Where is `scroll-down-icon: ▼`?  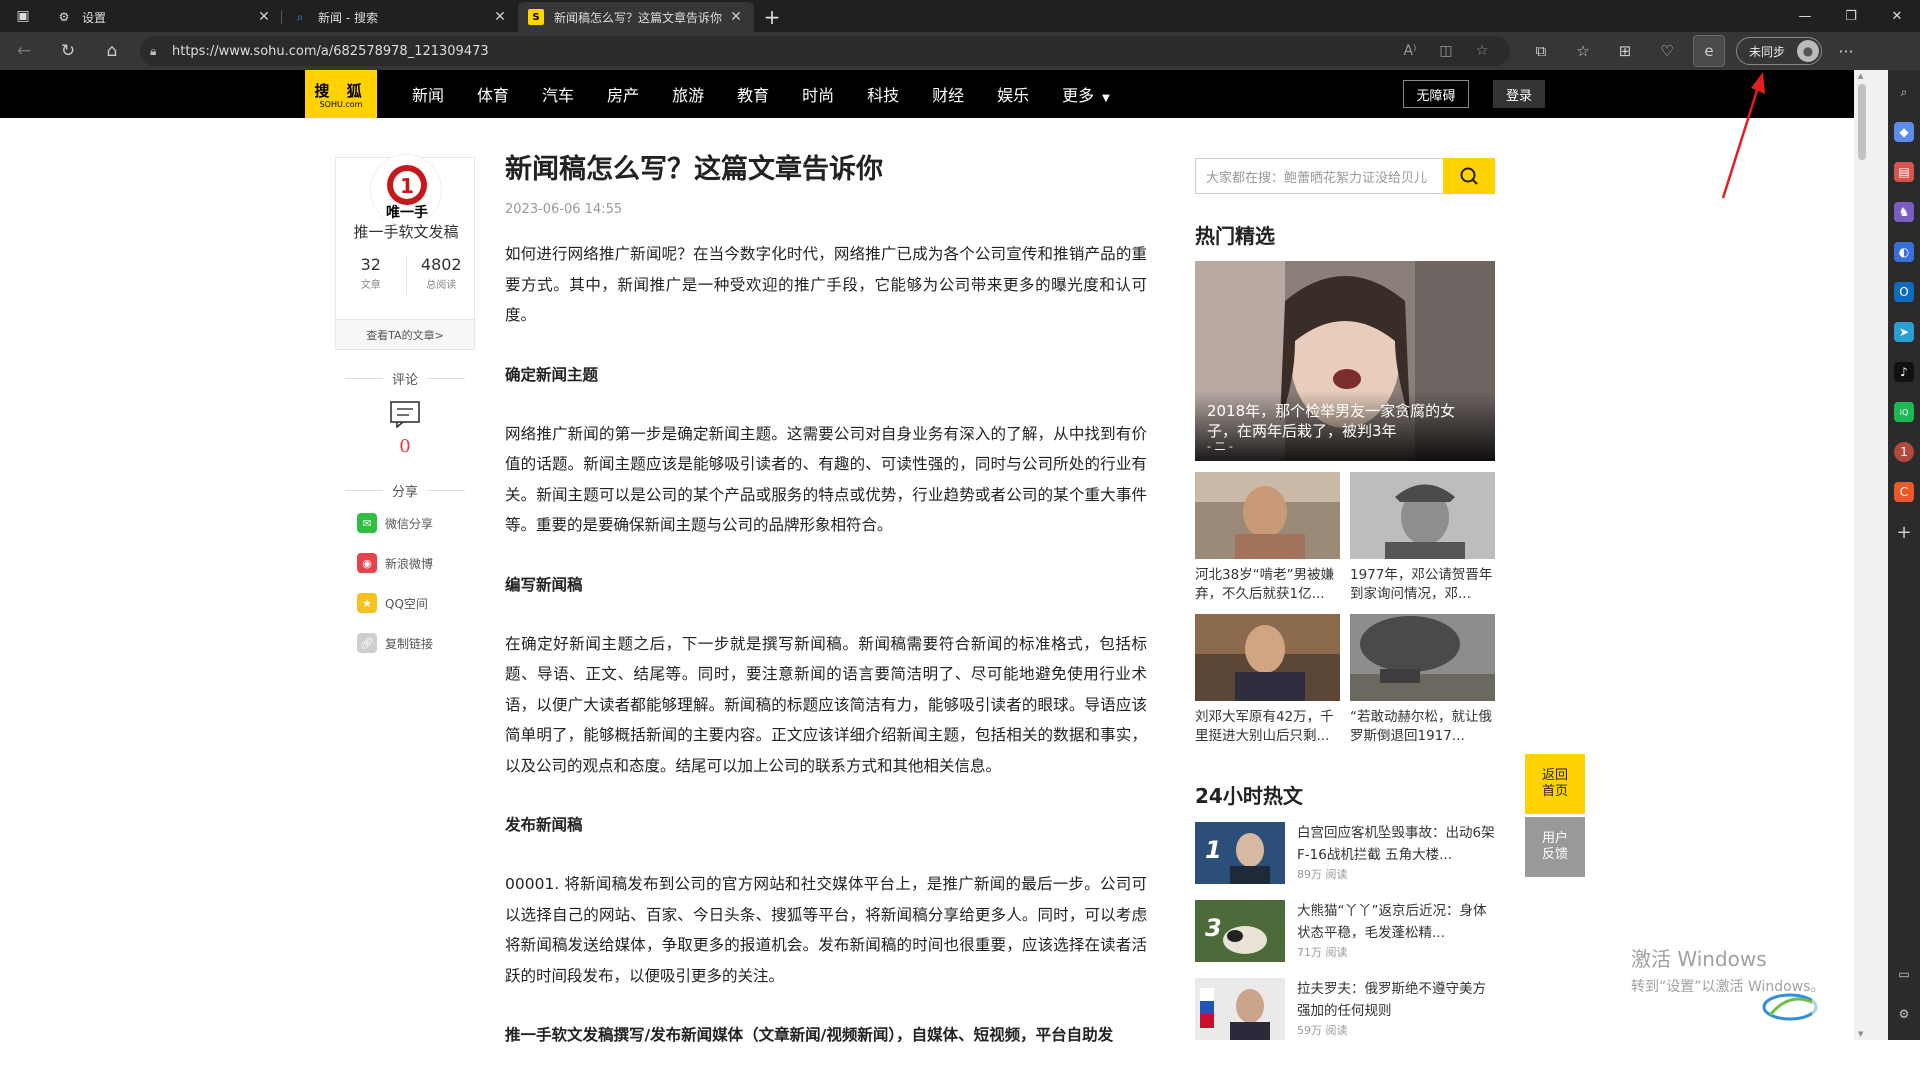
scroll-down-icon: ▼ is located at coordinates (1860, 1034).